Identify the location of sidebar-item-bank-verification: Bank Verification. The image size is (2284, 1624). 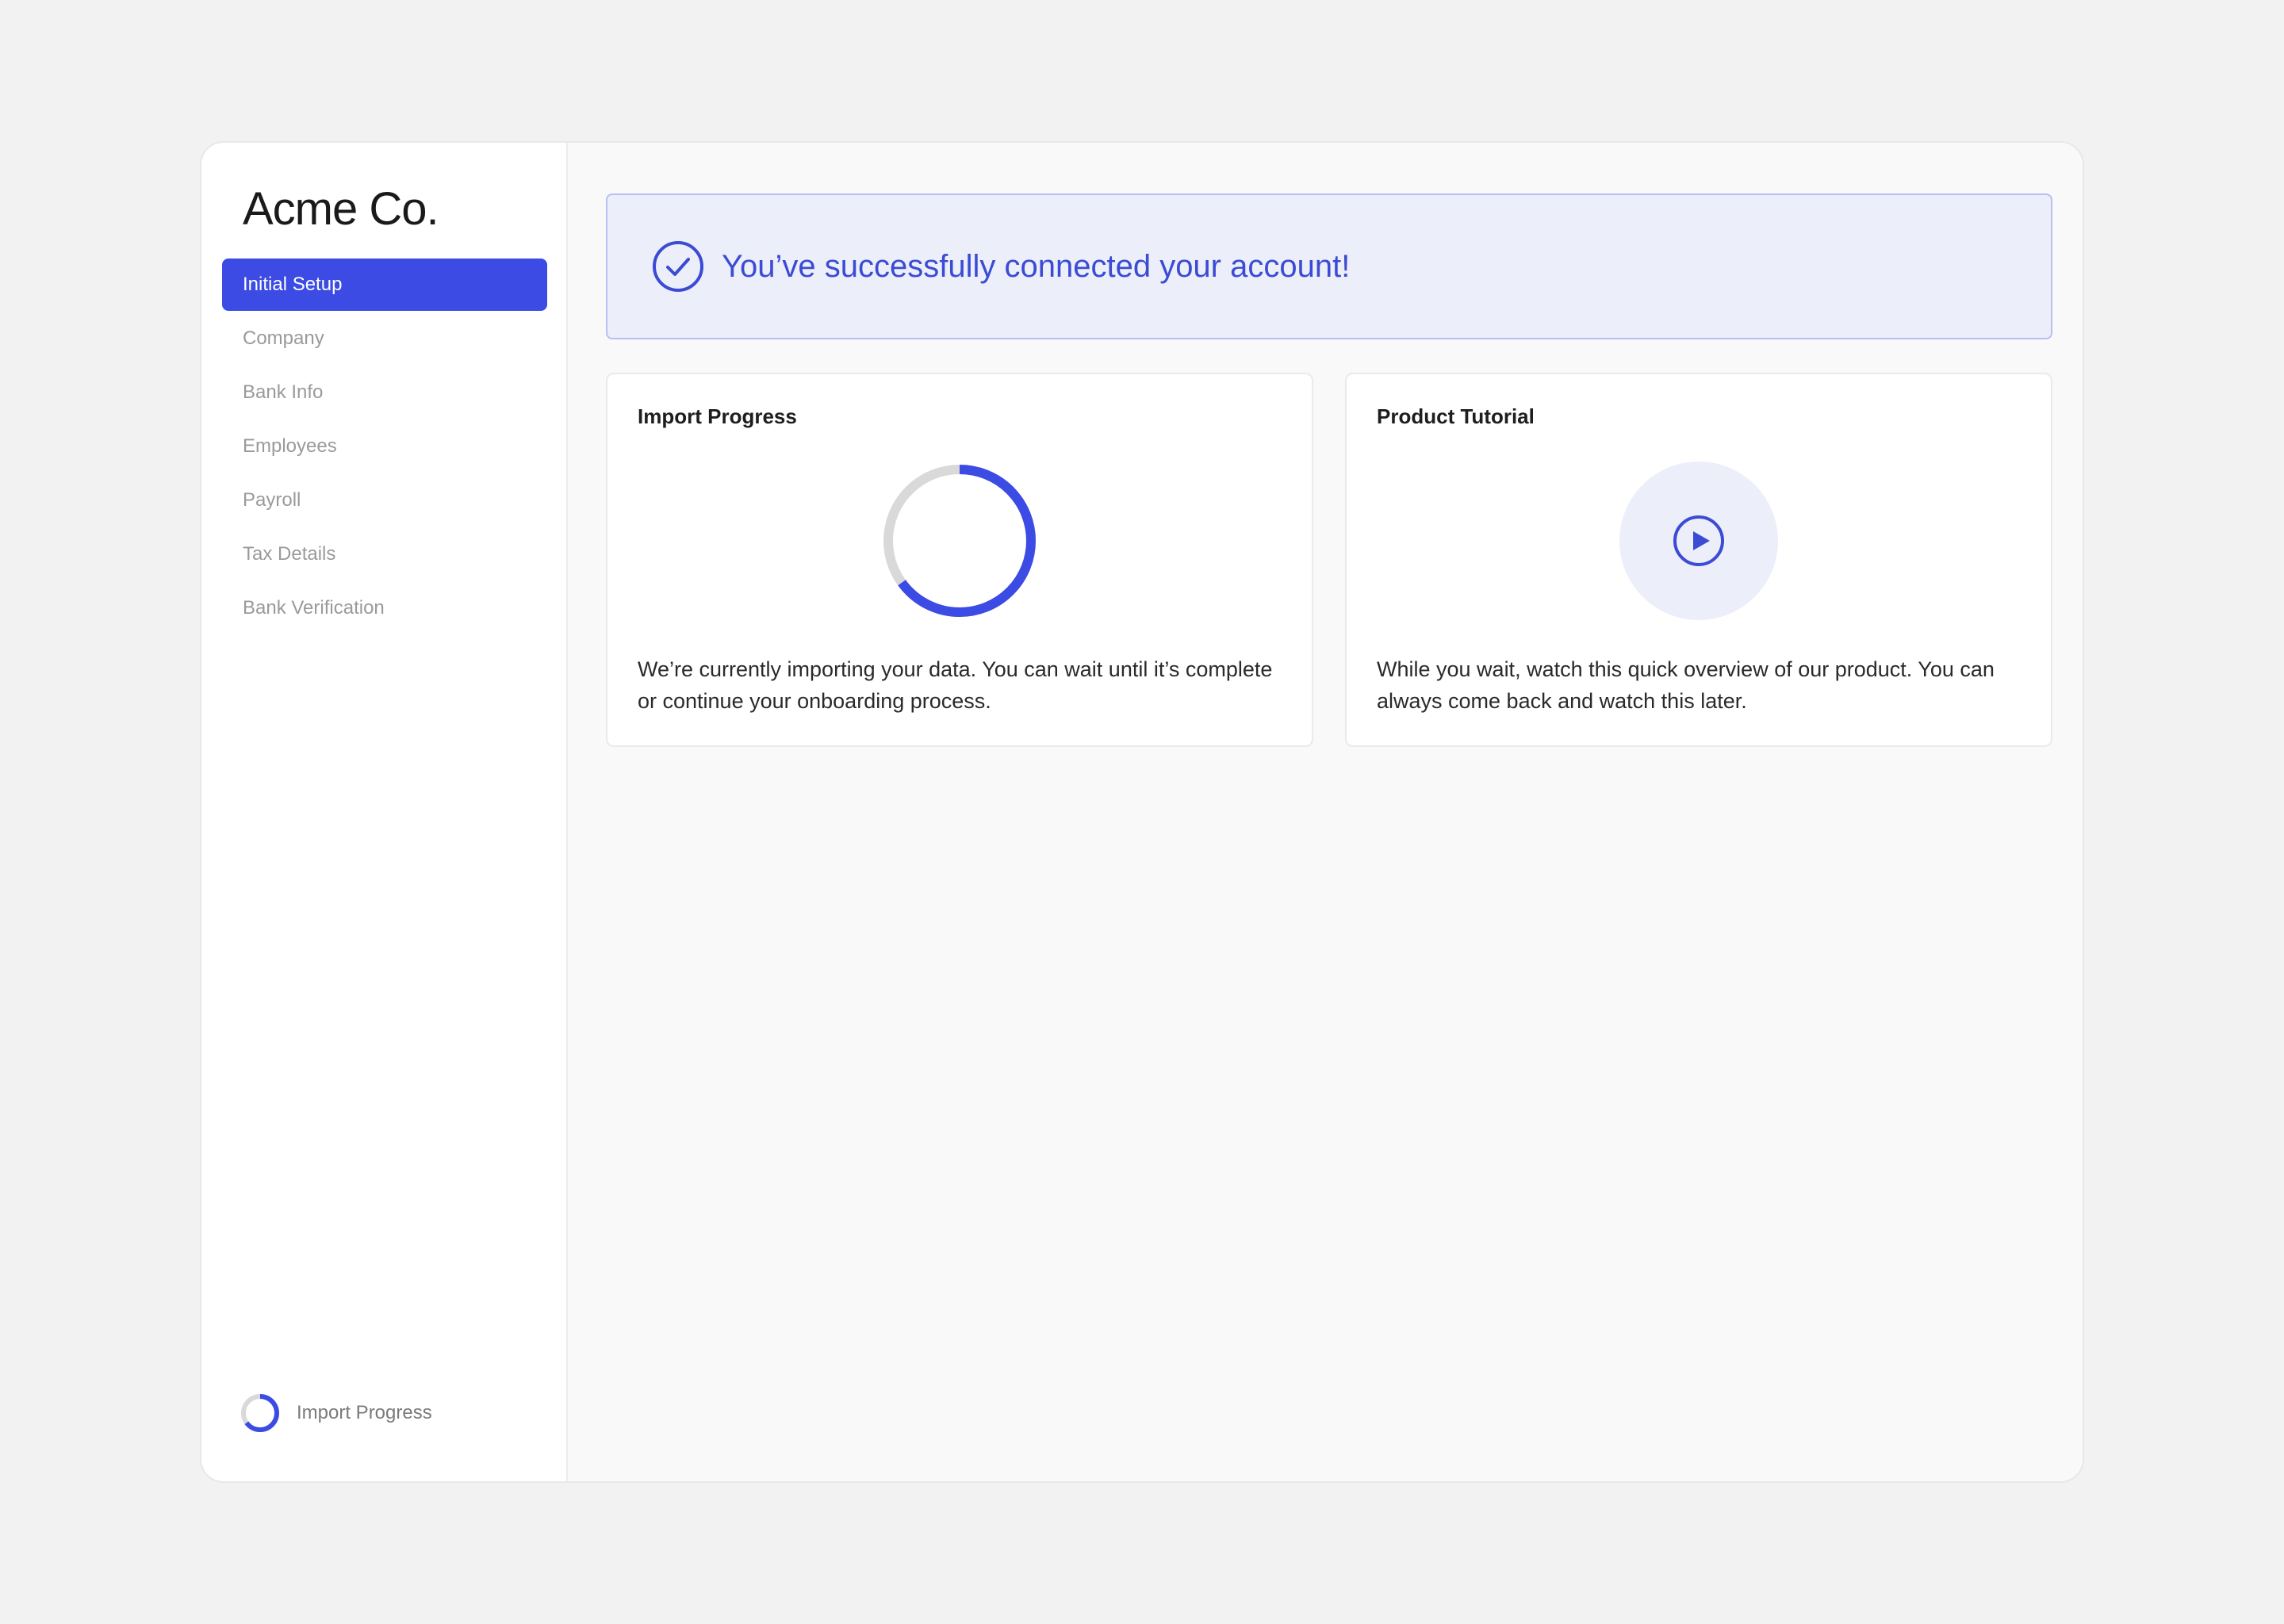
(384, 608).